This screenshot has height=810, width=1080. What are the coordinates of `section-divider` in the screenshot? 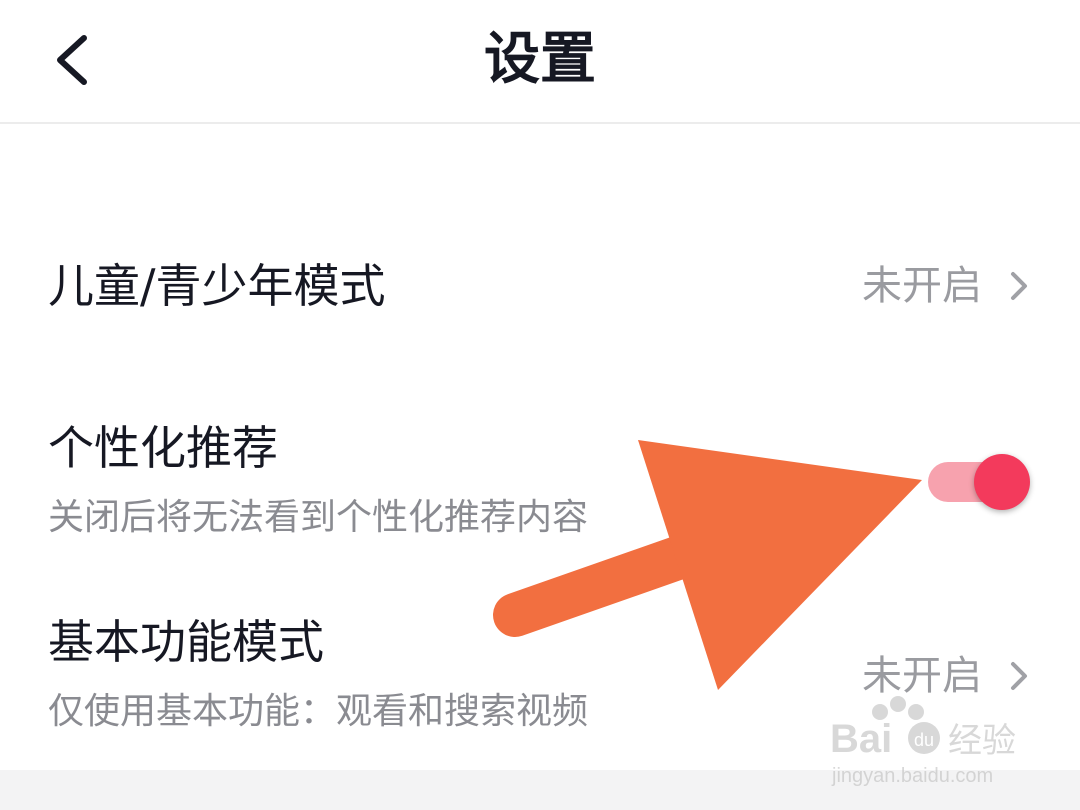 It's located at (540, 790).